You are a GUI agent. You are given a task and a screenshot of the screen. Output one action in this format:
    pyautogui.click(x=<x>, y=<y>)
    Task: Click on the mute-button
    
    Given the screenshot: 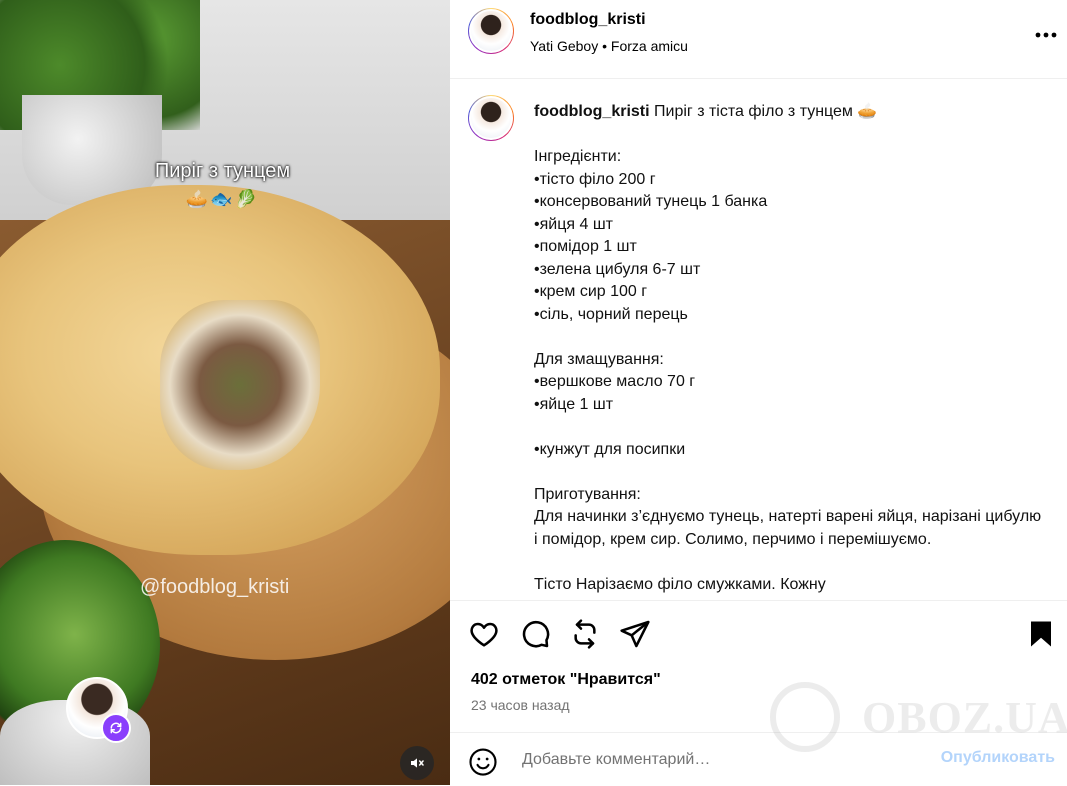 What is the action you would take?
    pyautogui.click(x=417, y=763)
    